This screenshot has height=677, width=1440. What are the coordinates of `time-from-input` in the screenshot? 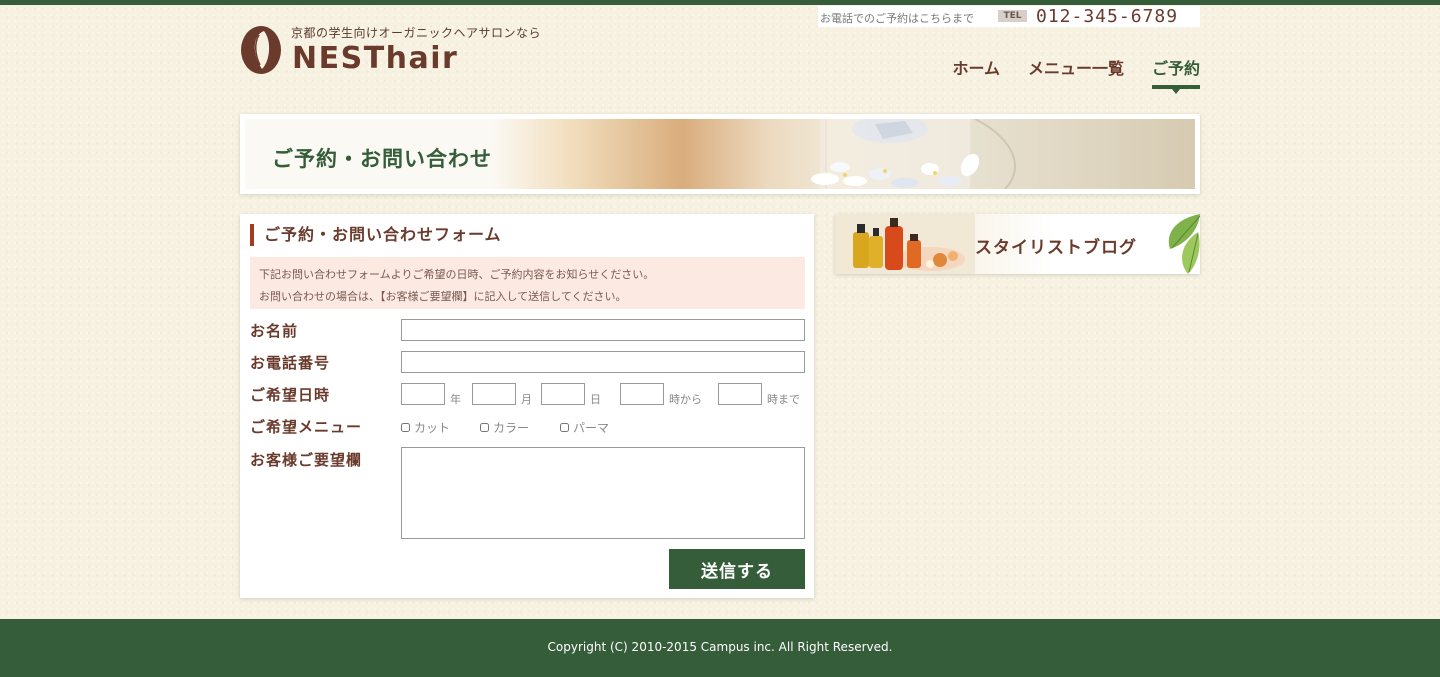 It's located at (642, 394).